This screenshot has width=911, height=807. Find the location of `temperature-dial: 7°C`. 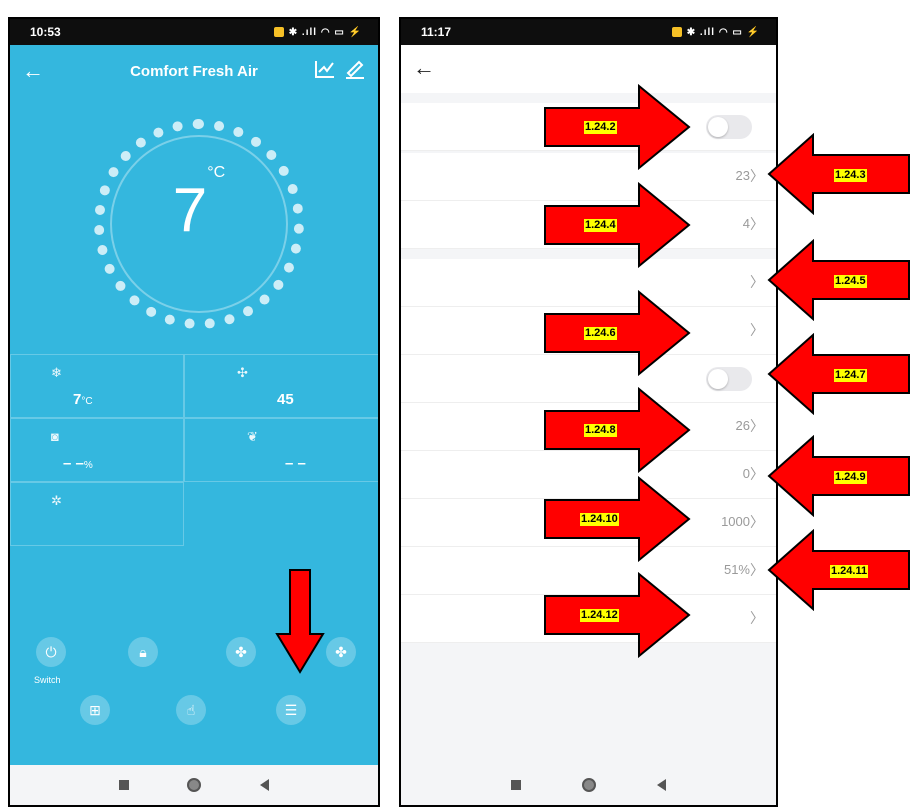

temperature-dial: 7°C is located at coordinates (199, 224).